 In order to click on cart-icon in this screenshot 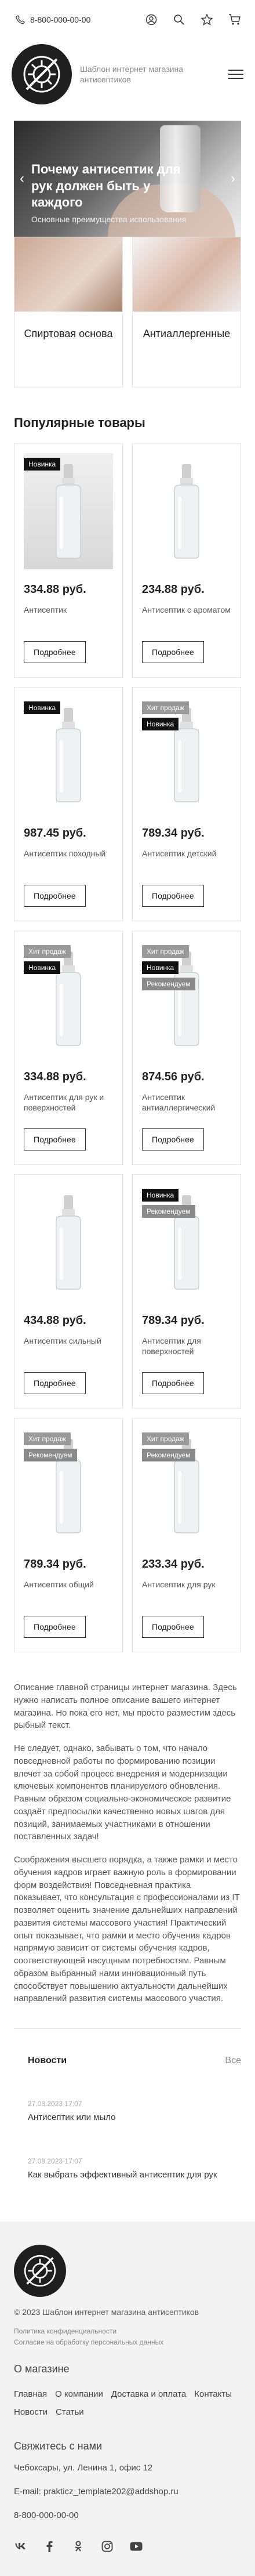, I will do `click(235, 19)`.